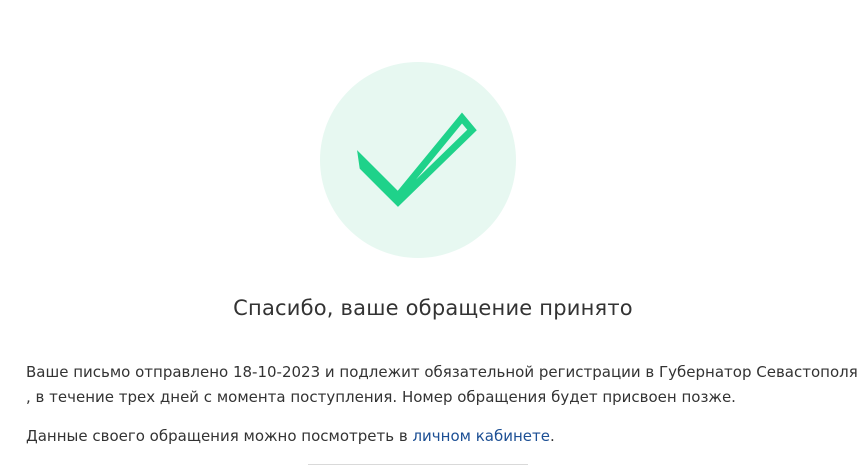 Image resolution: width=866 pixels, height=476 pixels. What do you see at coordinates (433, 308) in the screenshot?
I see `page-title: Спасибо, ваше обращение принято` at bounding box center [433, 308].